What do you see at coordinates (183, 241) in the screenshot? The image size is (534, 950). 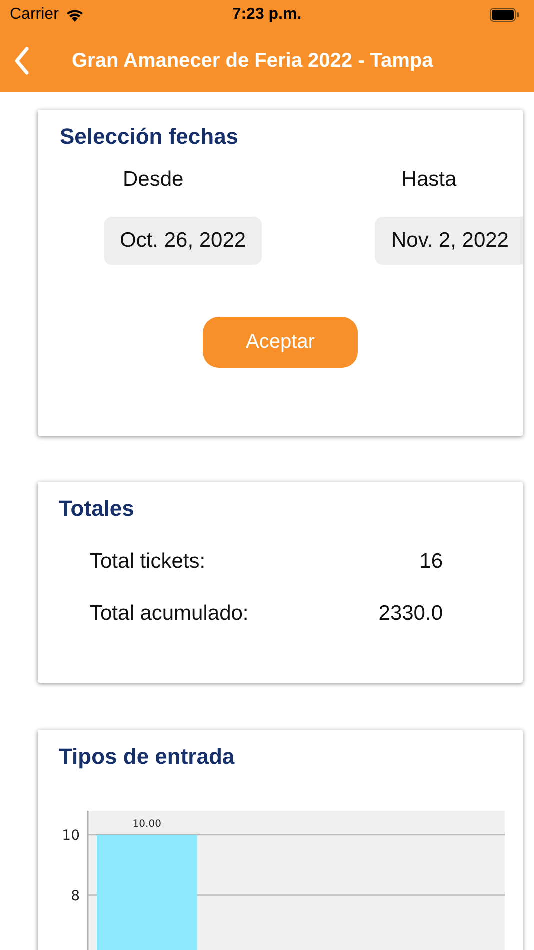 I see `from-date-field: Oct. 26, 2022` at bounding box center [183, 241].